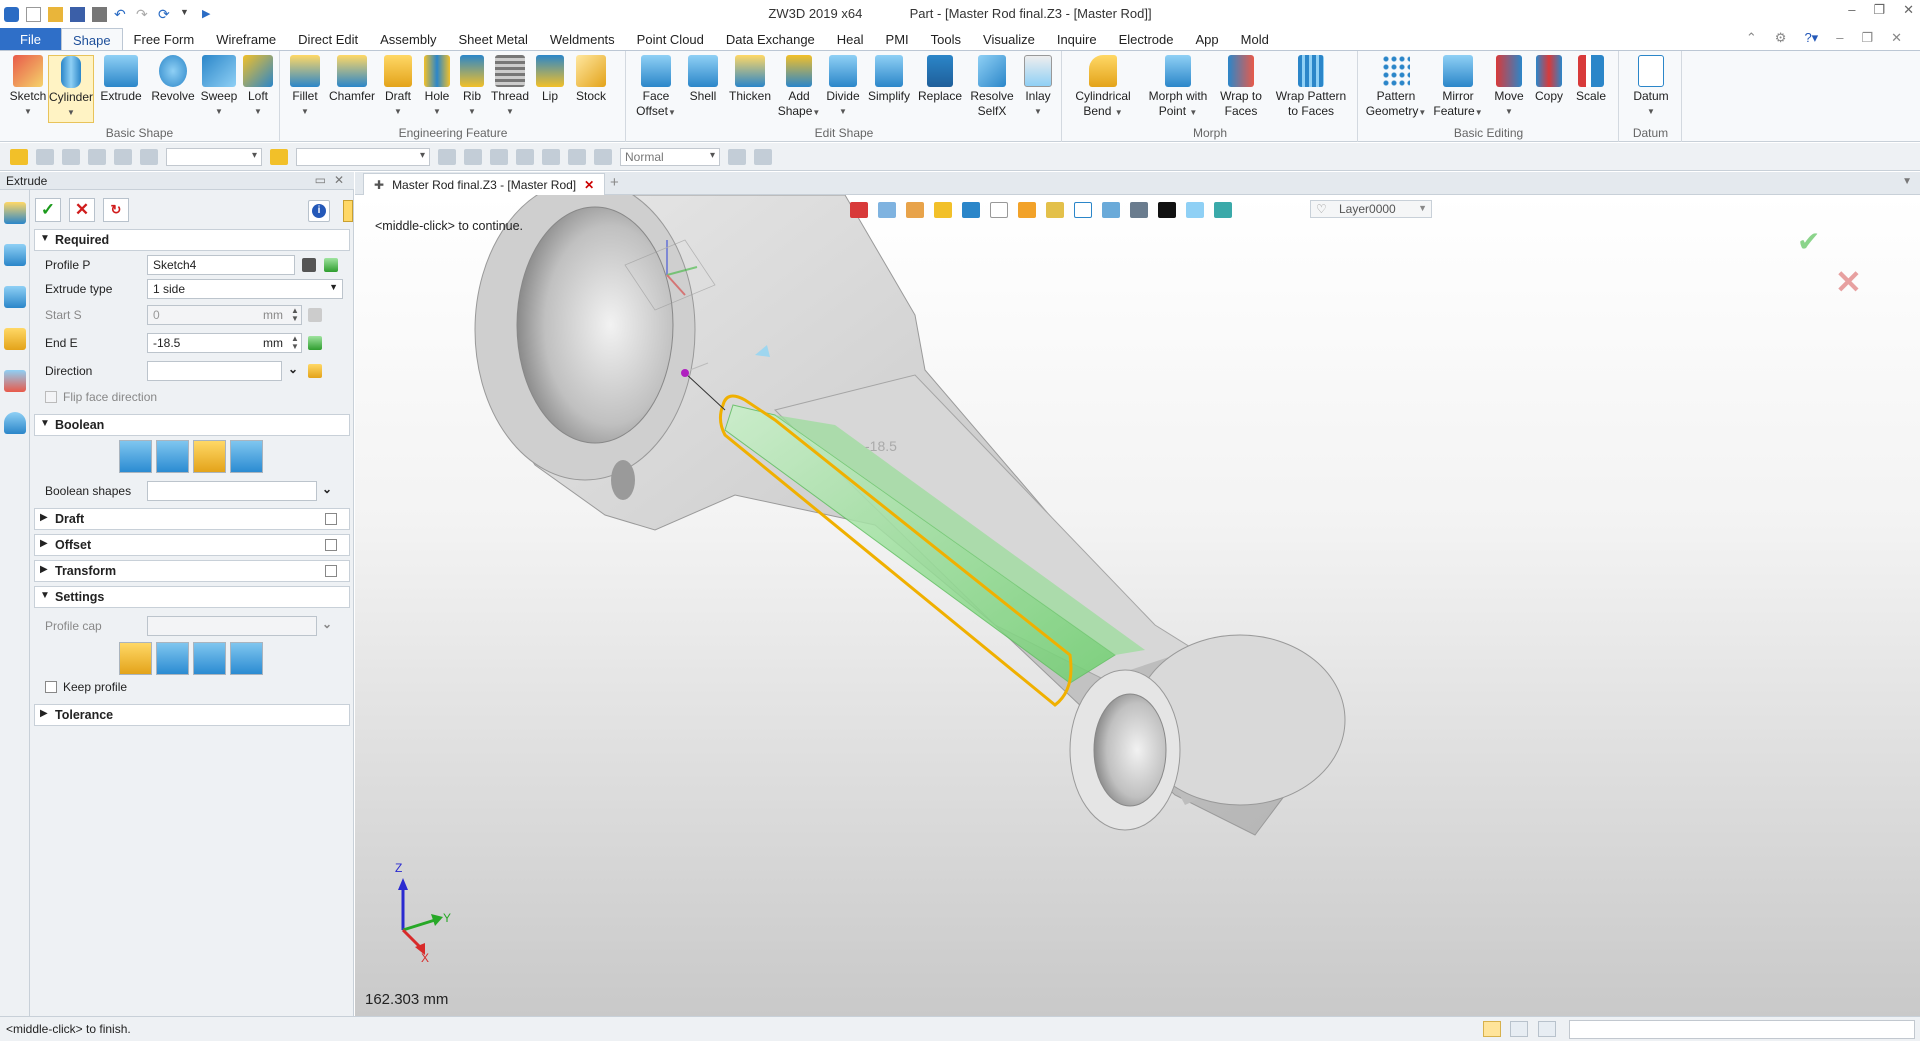  I want to click on mirror-feature-button: Mirror Feature▼, so click(1458, 87).